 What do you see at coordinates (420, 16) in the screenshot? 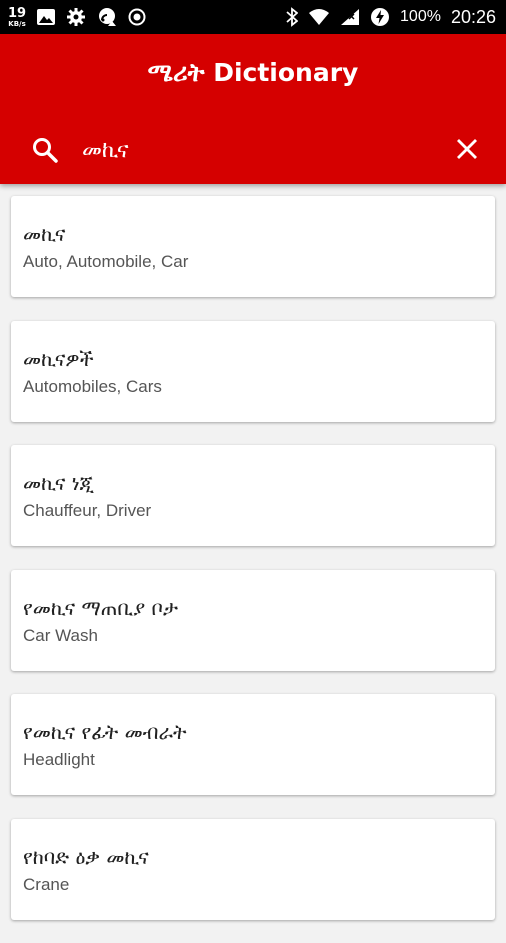
I see `battery-percent: 100%` at bounding box center [420, 16].